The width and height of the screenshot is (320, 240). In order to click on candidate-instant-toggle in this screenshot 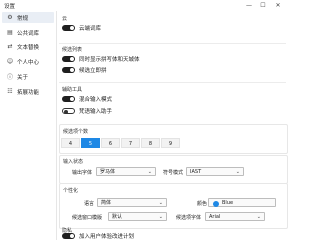, I will do `click(68, 70)`.